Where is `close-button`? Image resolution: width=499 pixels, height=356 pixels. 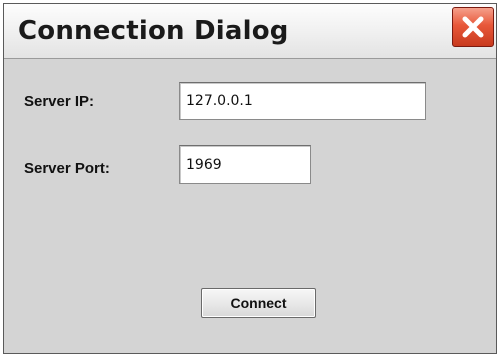
close-button is located at coordinates (473, 27).